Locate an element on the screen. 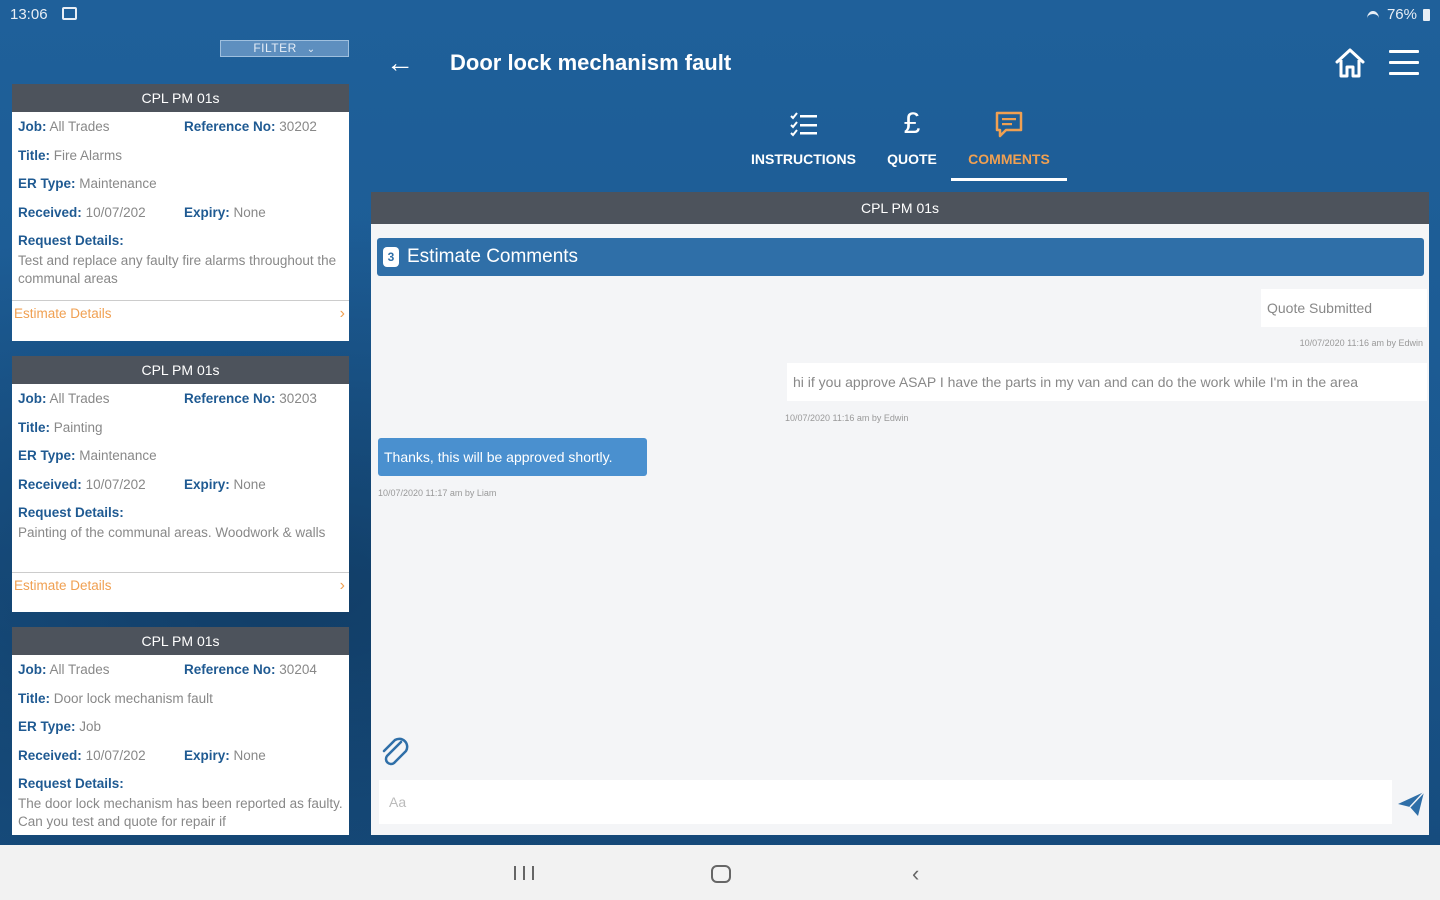  system-back-icon: ‹ is located at coordinates (915, 874).